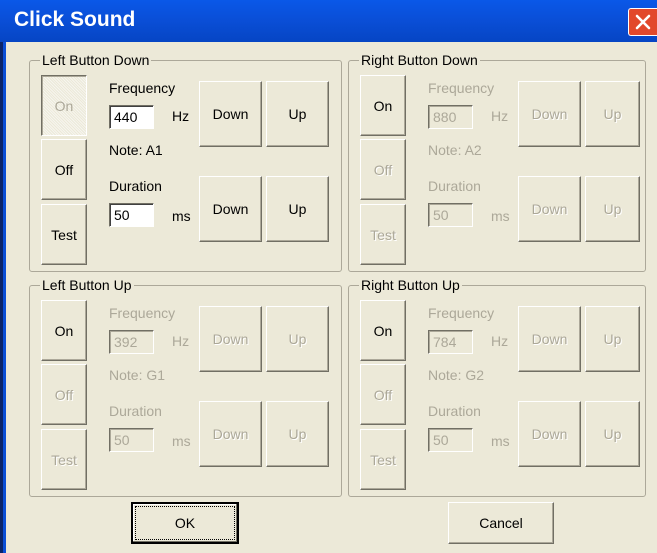  I want to click on frequency-field: 392, so click(131, 342).